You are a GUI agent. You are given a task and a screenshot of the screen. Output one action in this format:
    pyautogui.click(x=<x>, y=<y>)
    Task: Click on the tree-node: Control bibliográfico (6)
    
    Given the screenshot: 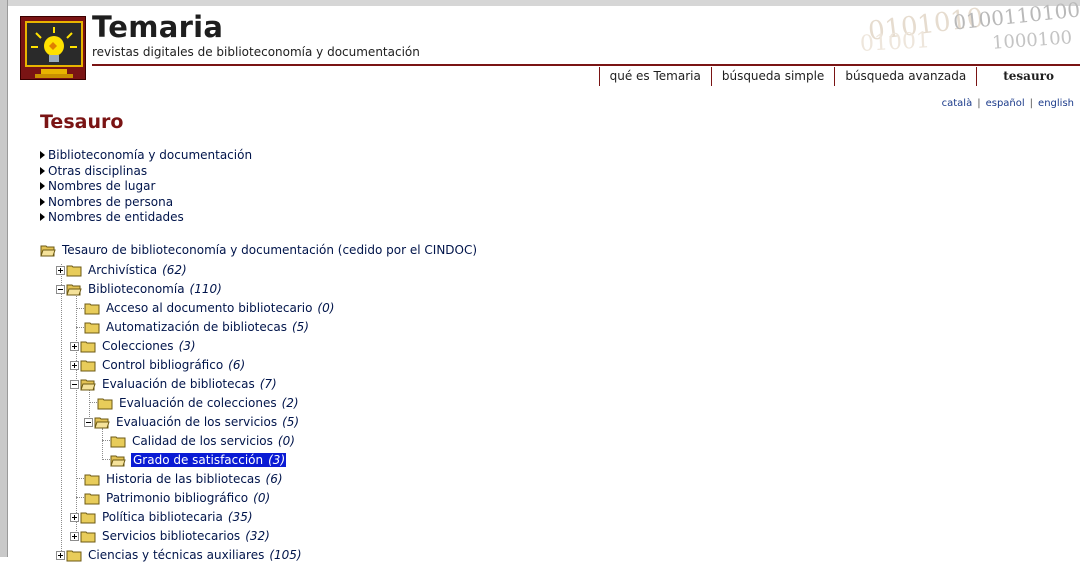 What is the action you would take?
    pyautogui.click(x=157, y=365)
    